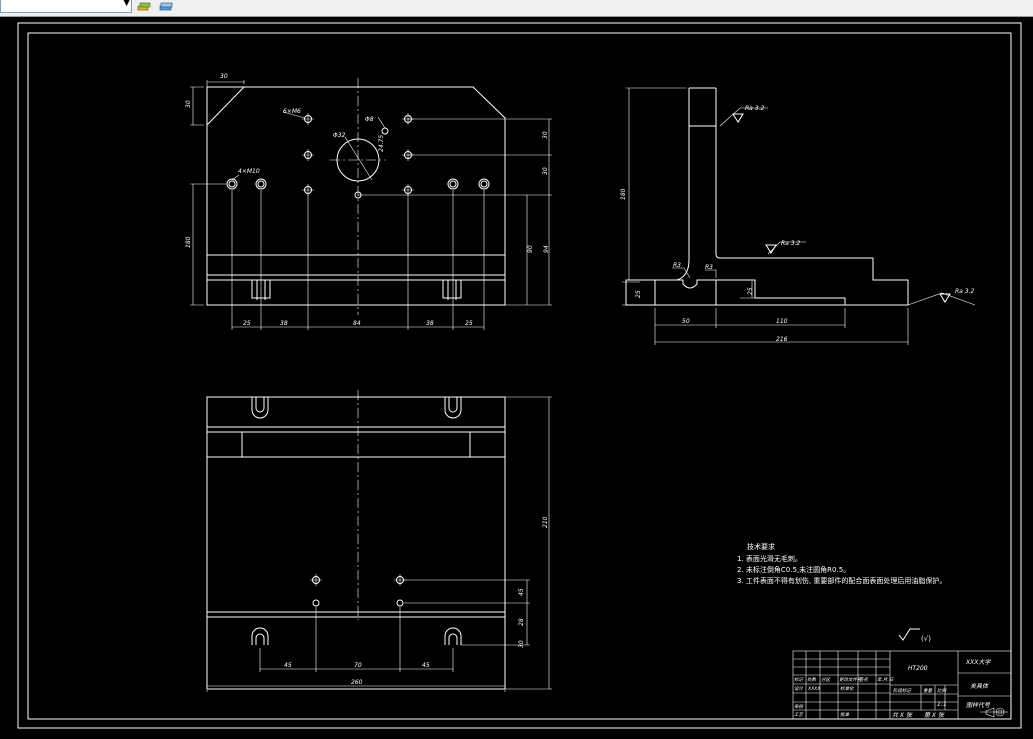 The width and height of the screenshot is (1033, 739). I want to click on tb-cell: 工艺, so click(799, 715).